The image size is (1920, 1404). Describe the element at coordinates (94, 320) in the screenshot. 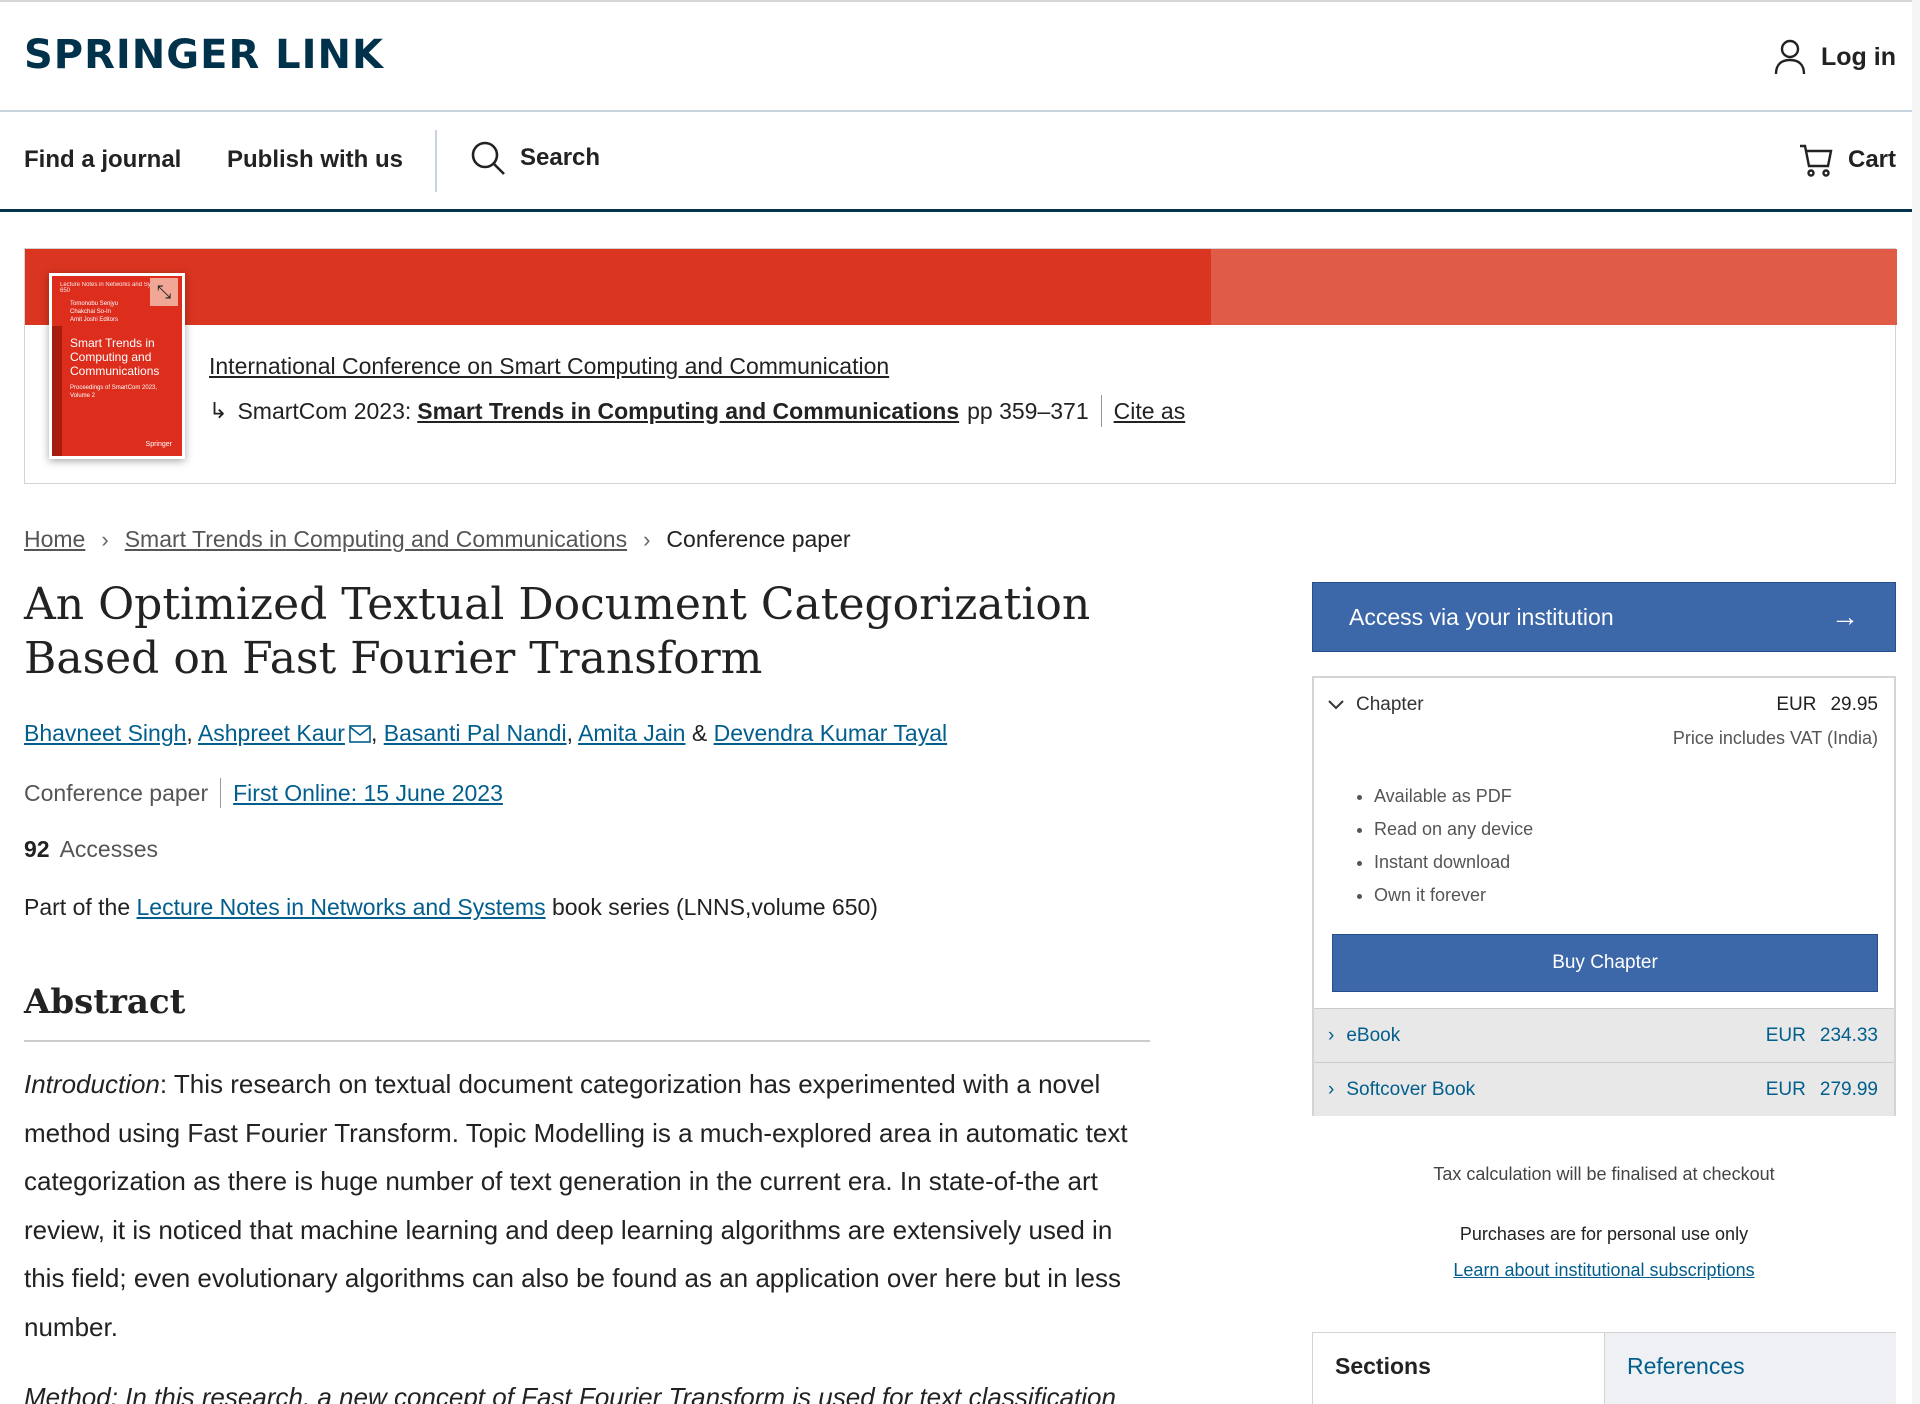

I see `cover-editor: Amit Joshi Editors` at that location.